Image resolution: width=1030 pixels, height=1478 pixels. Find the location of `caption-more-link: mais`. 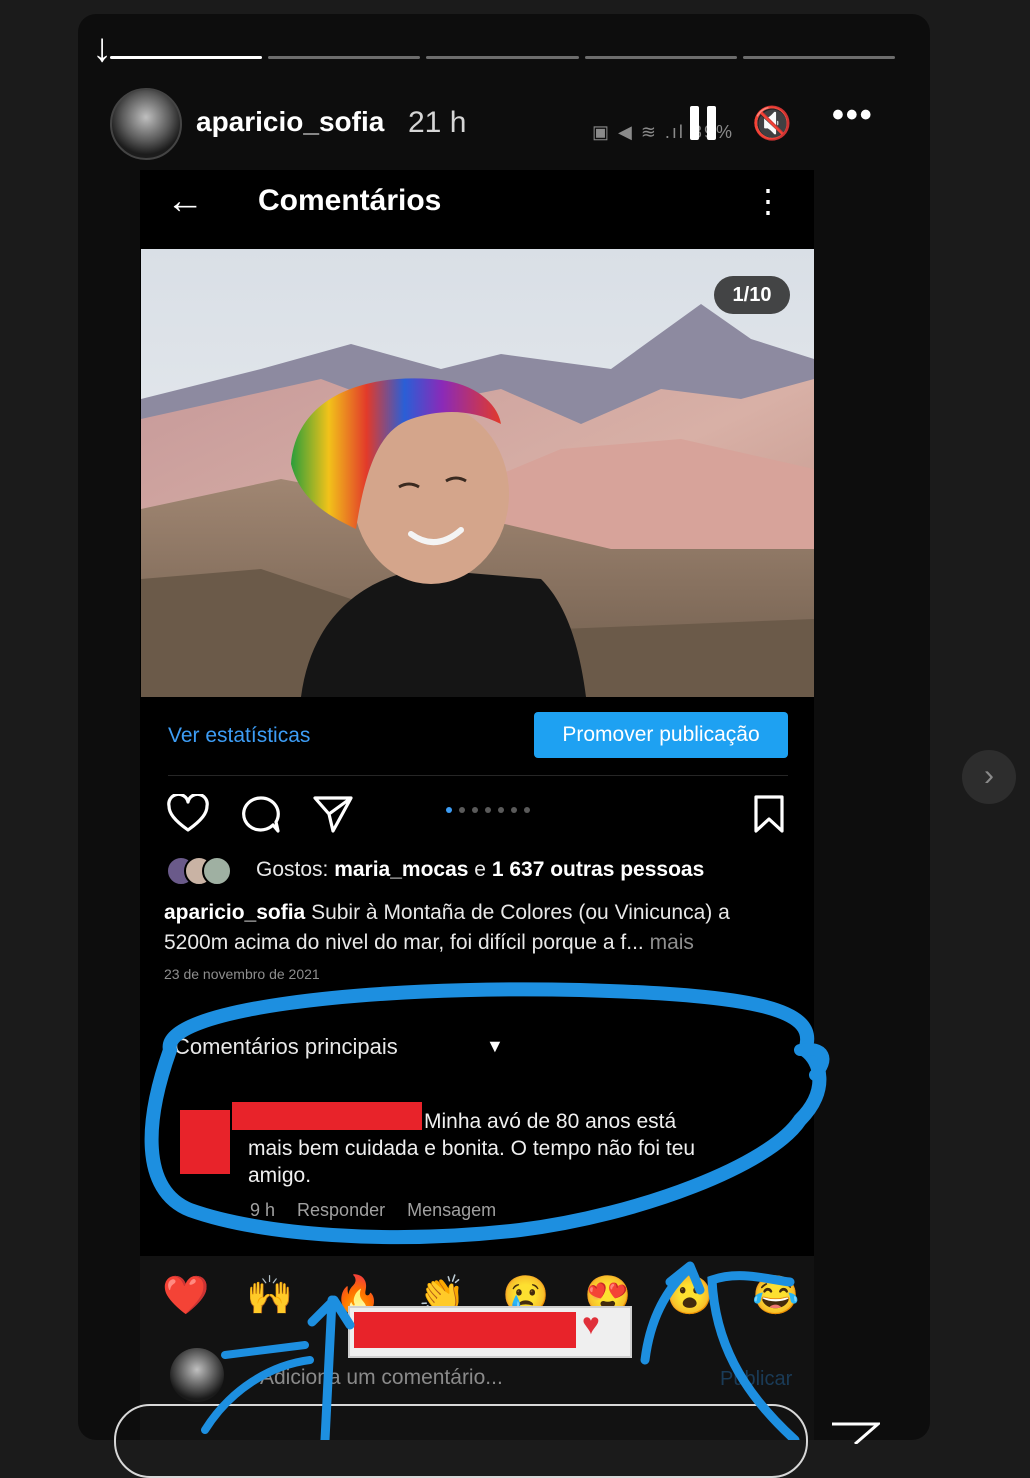

caption-more-link: mais is located at coordinates (669, 942).